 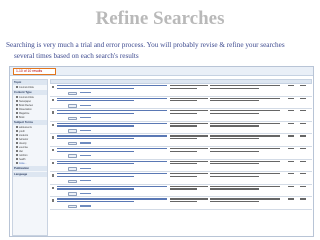 I want to click on facet-option-label: exercise, so click(x=23, y=147).